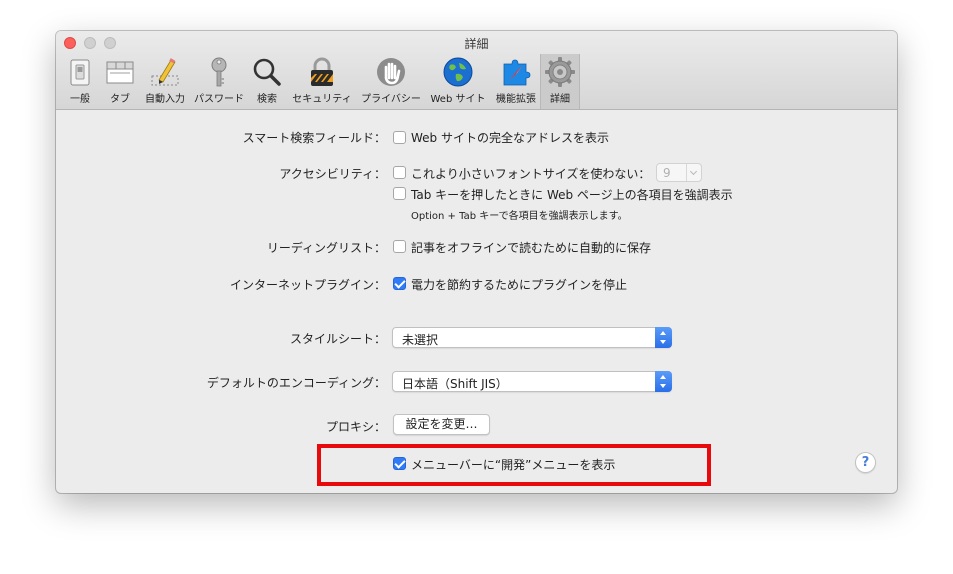 The image size is (953, 574). Describe the element at coordinates (399, 283) in the screenshot. I see `stop-plugins-checkbox` at that location.